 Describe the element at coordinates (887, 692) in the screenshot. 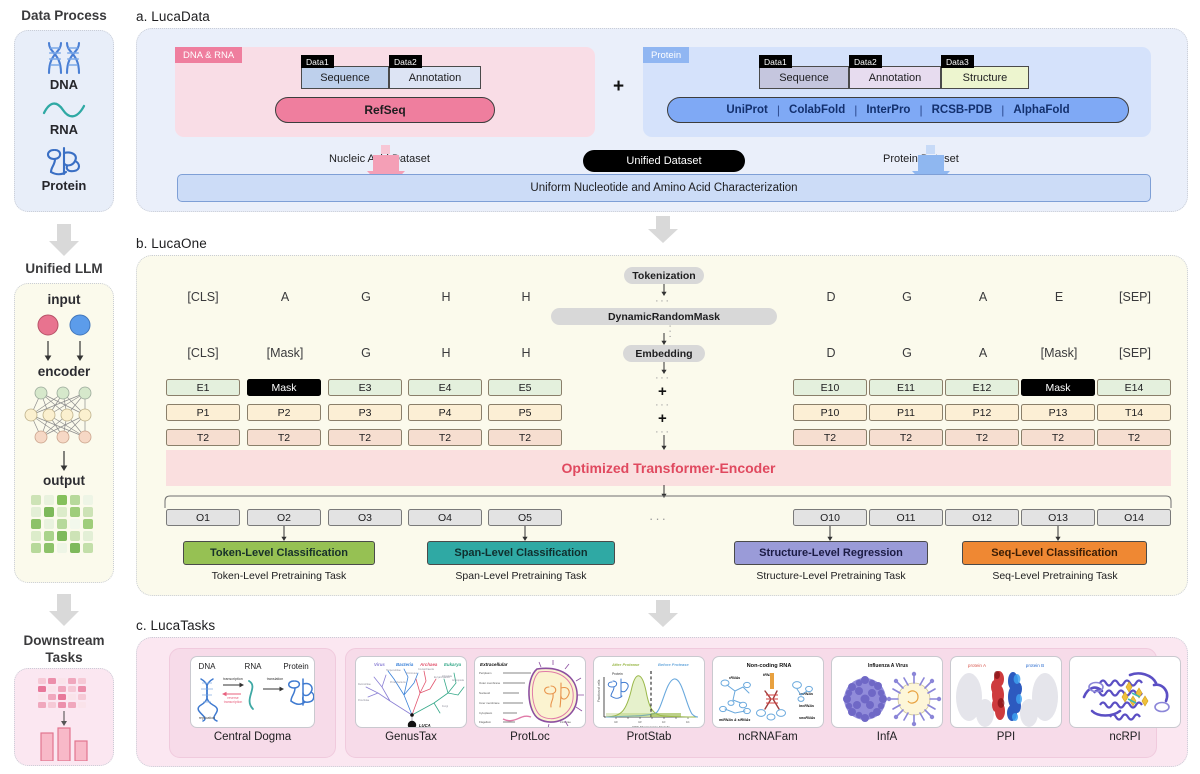

I see `infa-thumb: Influenza A Virus` at that location.